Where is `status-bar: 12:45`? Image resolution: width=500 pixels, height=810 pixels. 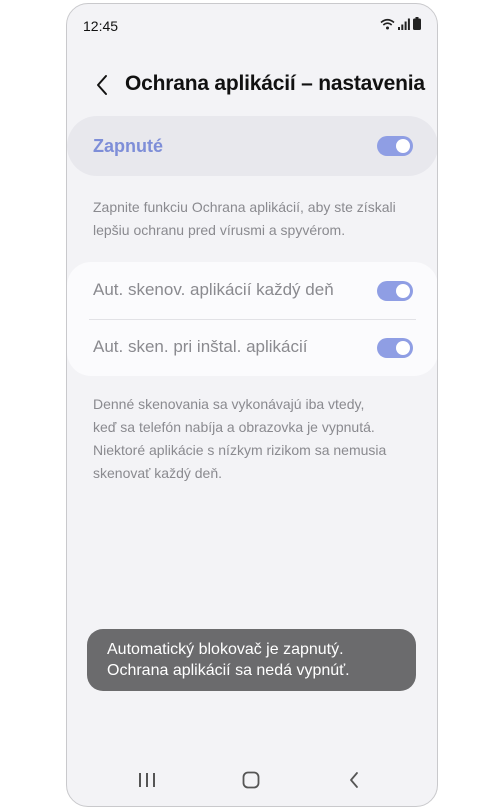
status-bar: 12:45 is located at coordinates (252, 24).